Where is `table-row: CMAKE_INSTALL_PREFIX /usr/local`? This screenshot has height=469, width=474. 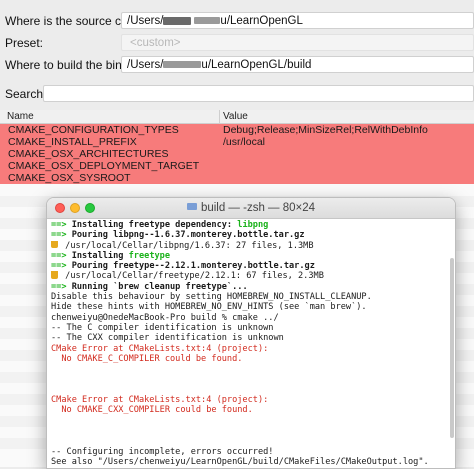 table-row: CMAKE_INSTALL_PREFIX /usr/local is located at coordinates (237, 142).